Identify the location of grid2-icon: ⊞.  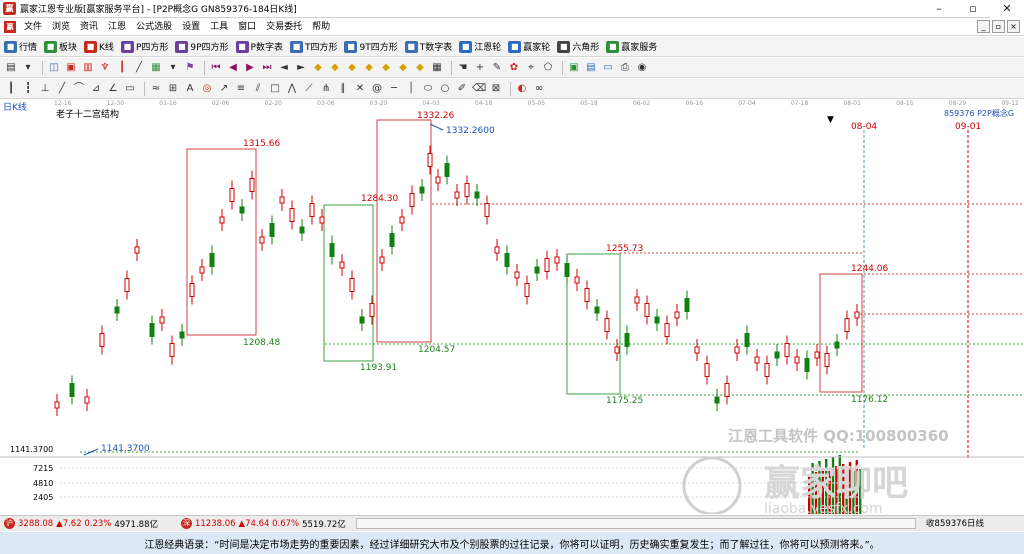
(173, 89).